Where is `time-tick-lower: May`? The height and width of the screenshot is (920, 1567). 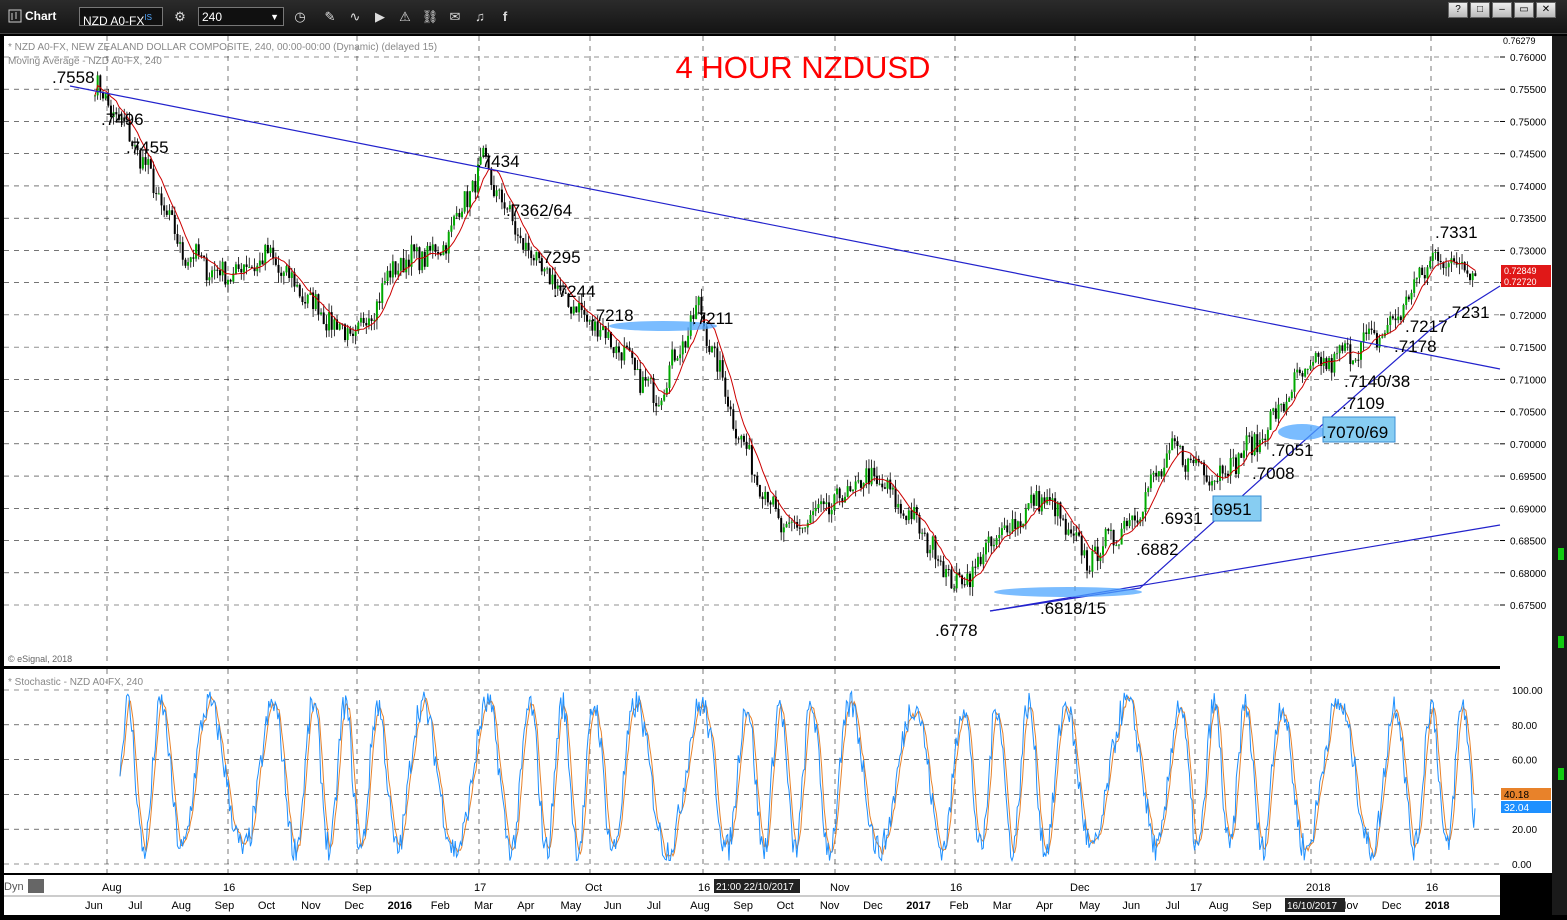 time-tick-lower: May is located at coordinates (570, 906).